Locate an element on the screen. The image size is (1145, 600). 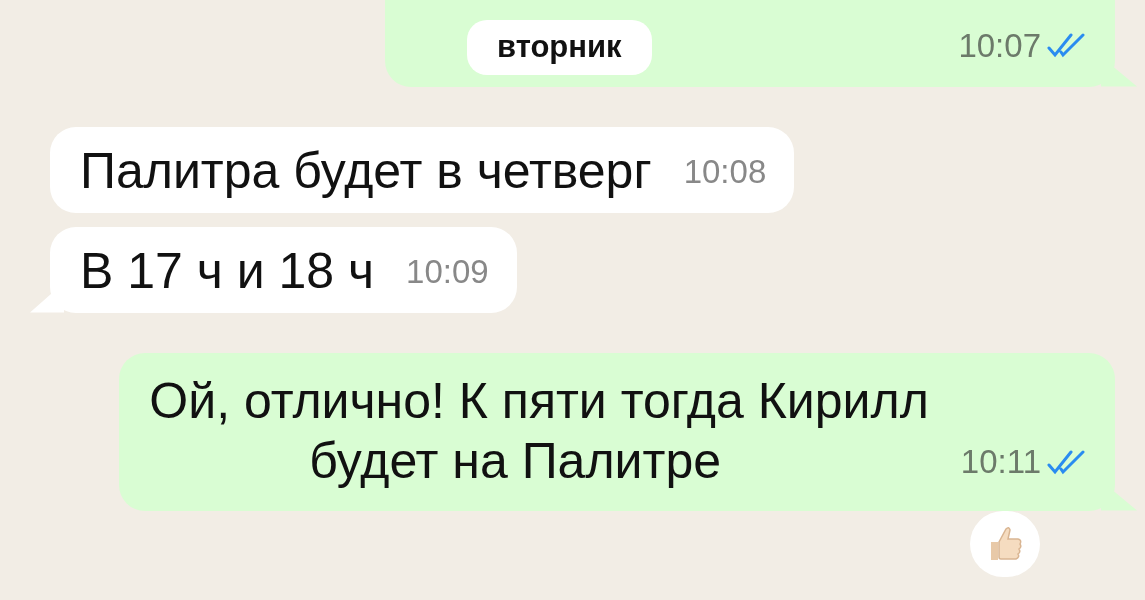
date-chip: вторник is located at coordinates (559, 47).